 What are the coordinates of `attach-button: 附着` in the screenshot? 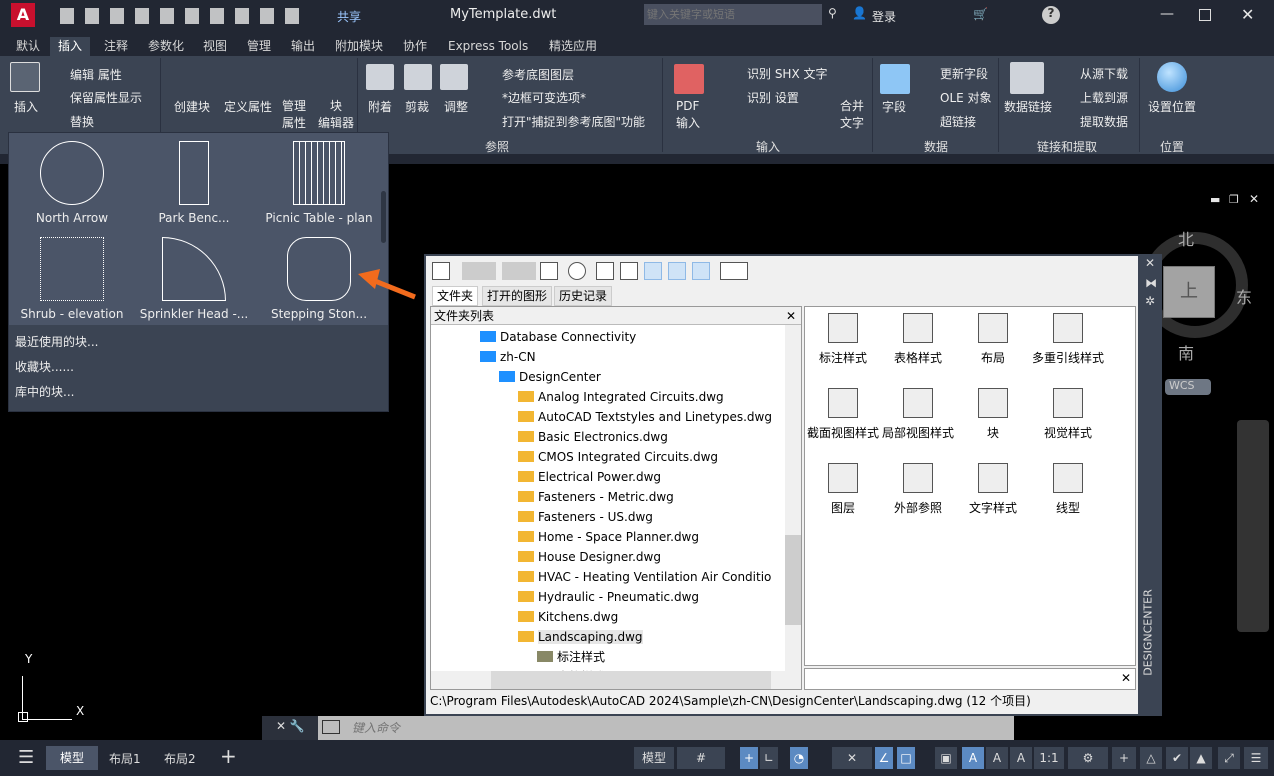 It's located at (380, 106).